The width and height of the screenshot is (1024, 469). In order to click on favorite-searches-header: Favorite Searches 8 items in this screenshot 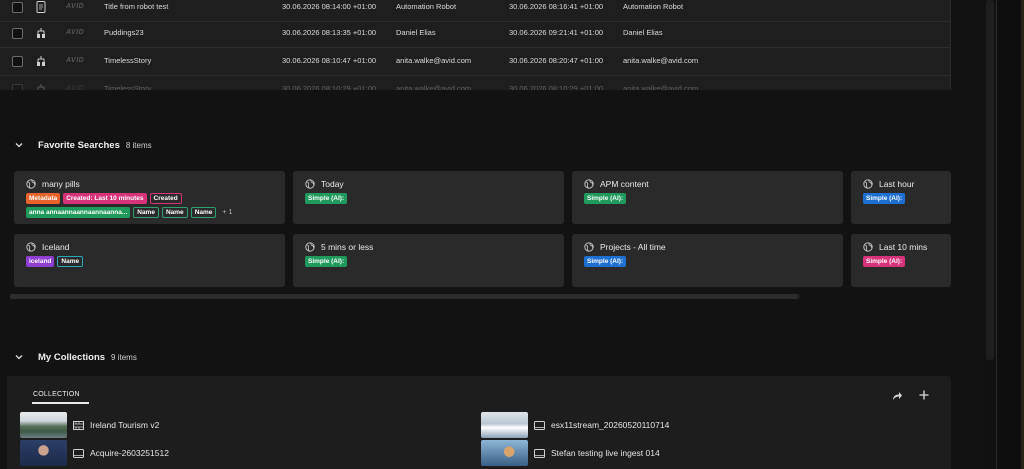, I will do `click(83, 145)`.